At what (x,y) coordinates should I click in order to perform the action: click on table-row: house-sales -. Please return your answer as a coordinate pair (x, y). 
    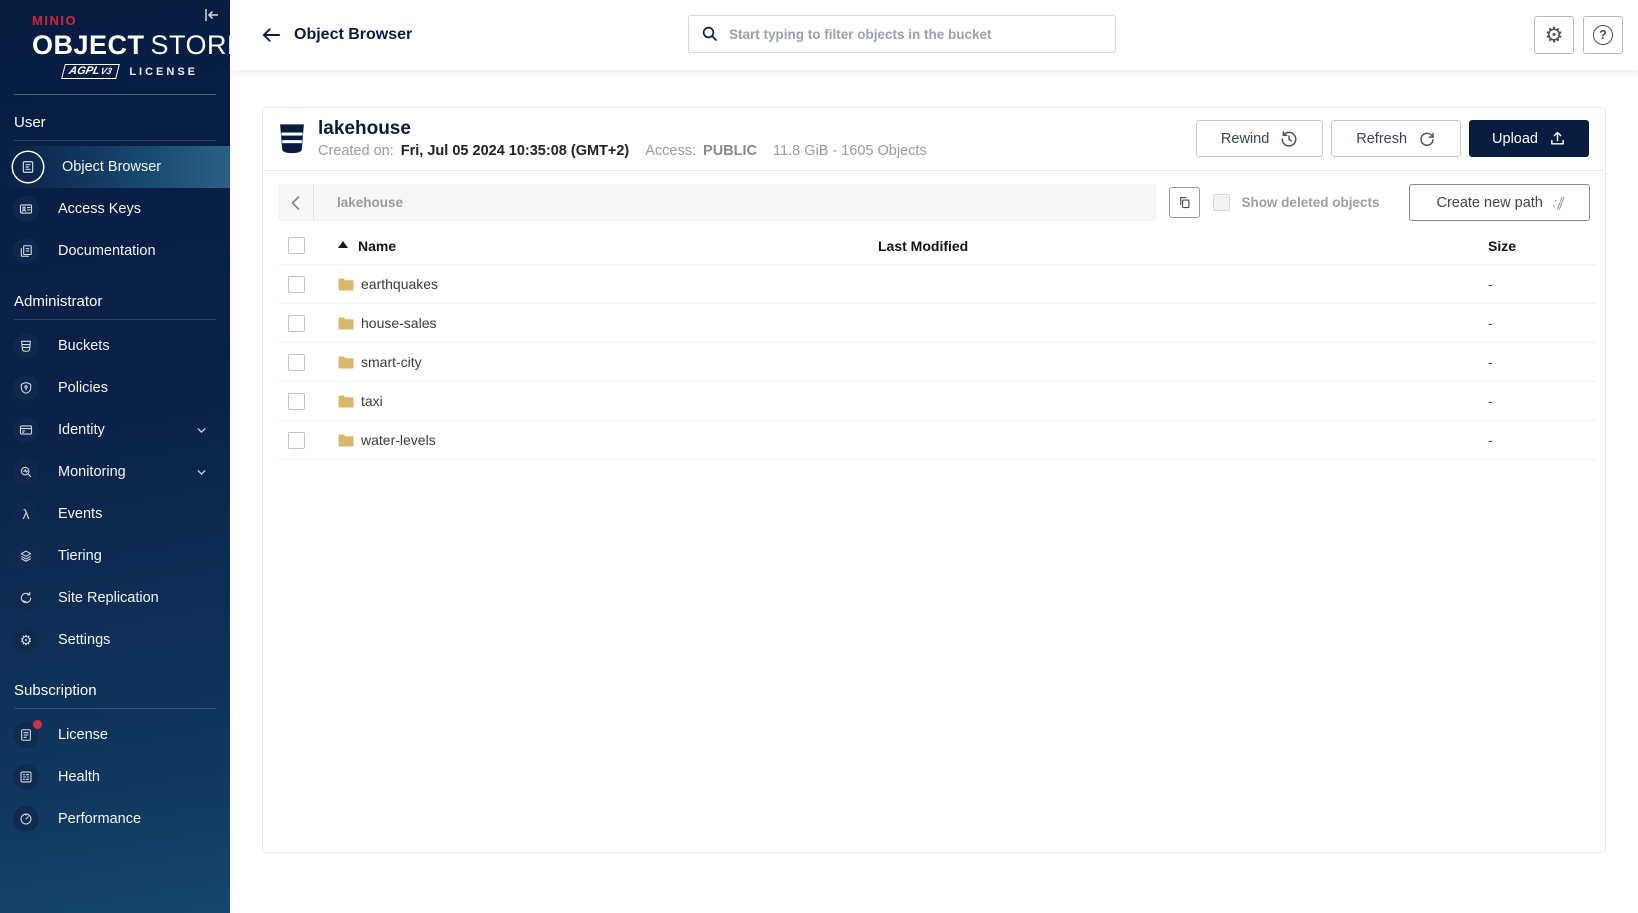
    Looking at the image, I should click on (937, 323).